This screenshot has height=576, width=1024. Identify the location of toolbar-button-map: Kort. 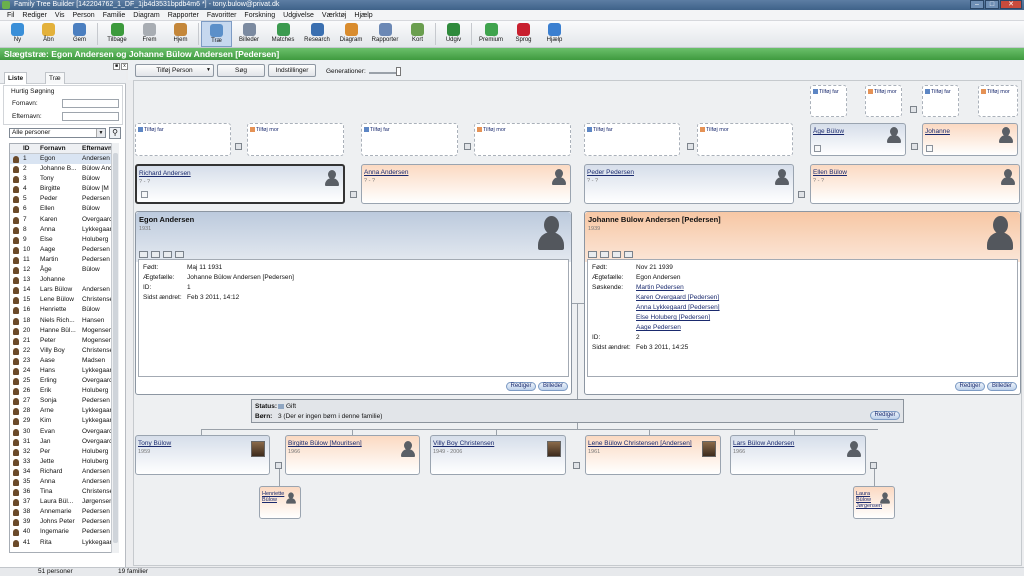
(417, 34).